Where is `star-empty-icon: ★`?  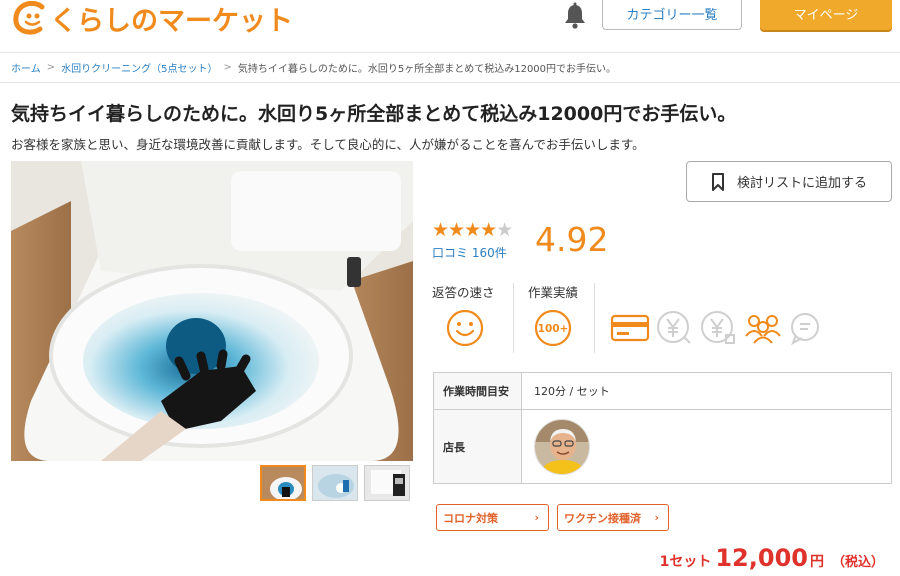
star-empty-icon: ★ is located at coordinates (504, 230).